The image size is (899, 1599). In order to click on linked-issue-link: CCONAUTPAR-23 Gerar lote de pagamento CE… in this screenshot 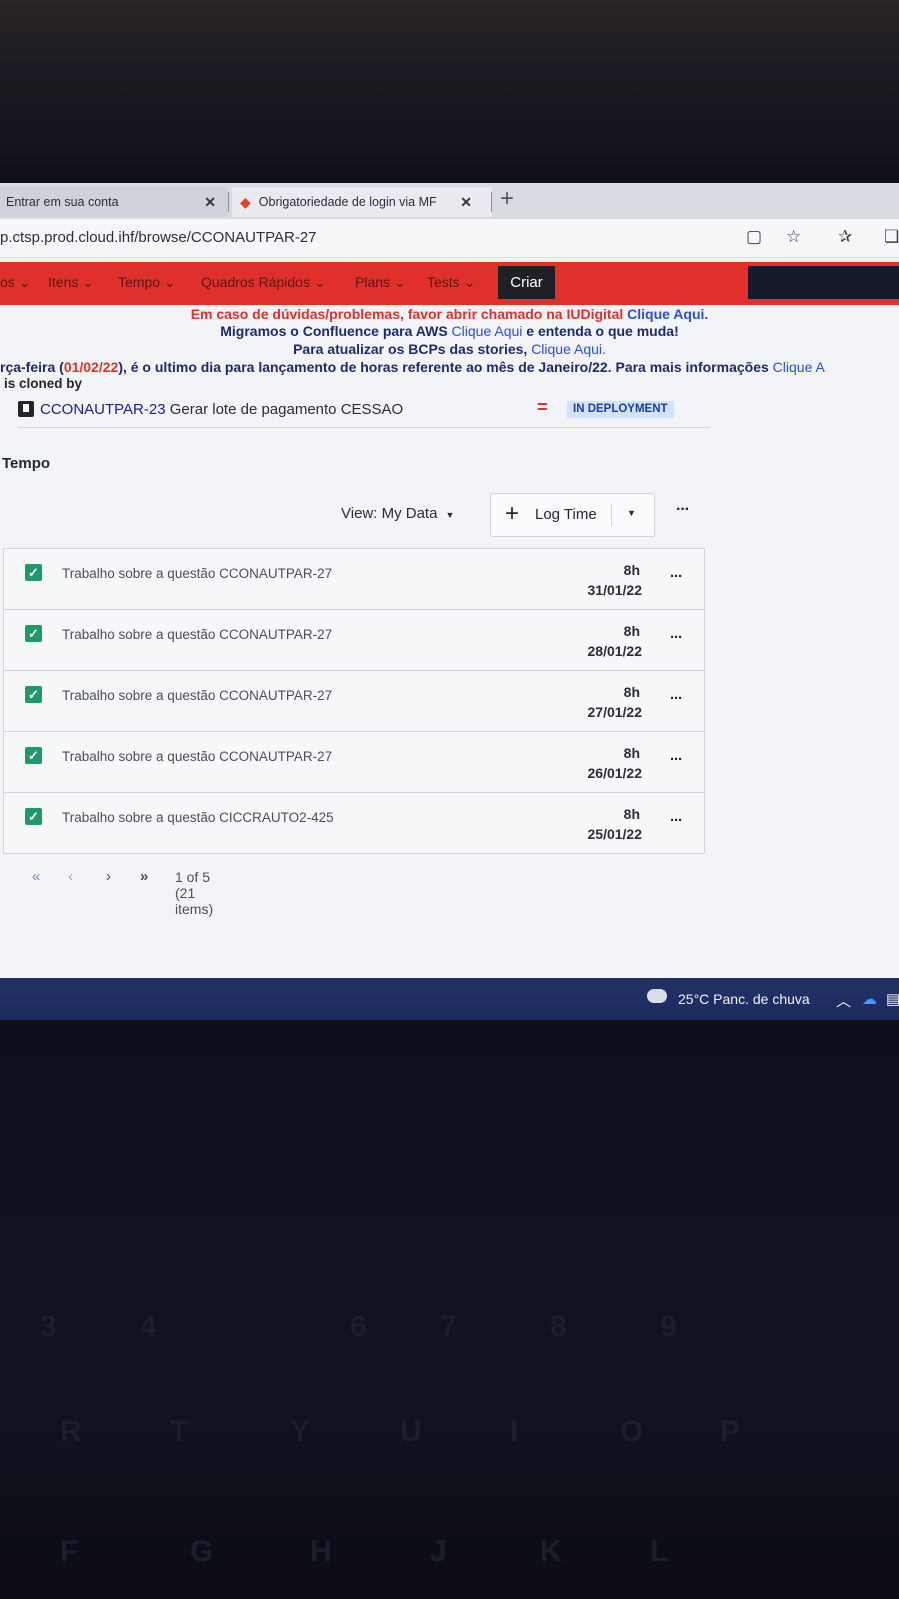, I will do `click(221, 409)`.